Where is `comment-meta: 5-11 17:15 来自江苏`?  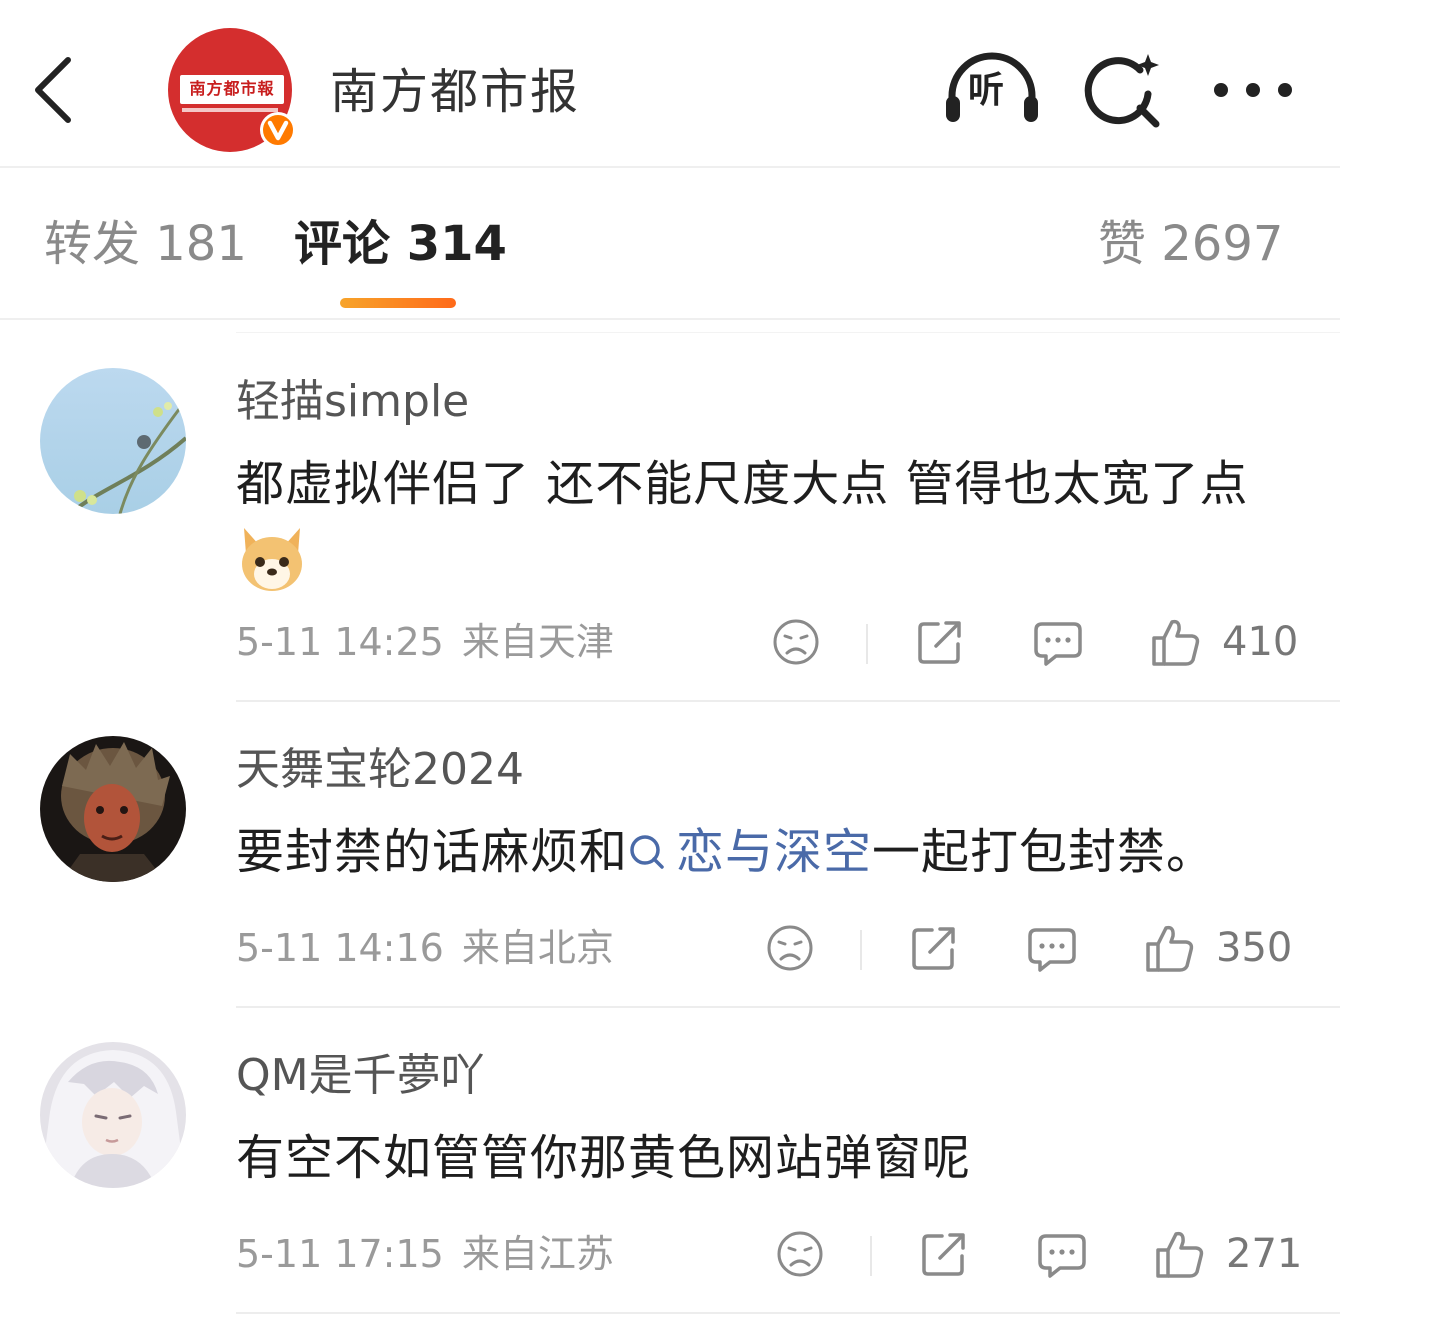 comment-meta: 5-11 17:15 来自江苏 is located at coordinates (425, 1254).